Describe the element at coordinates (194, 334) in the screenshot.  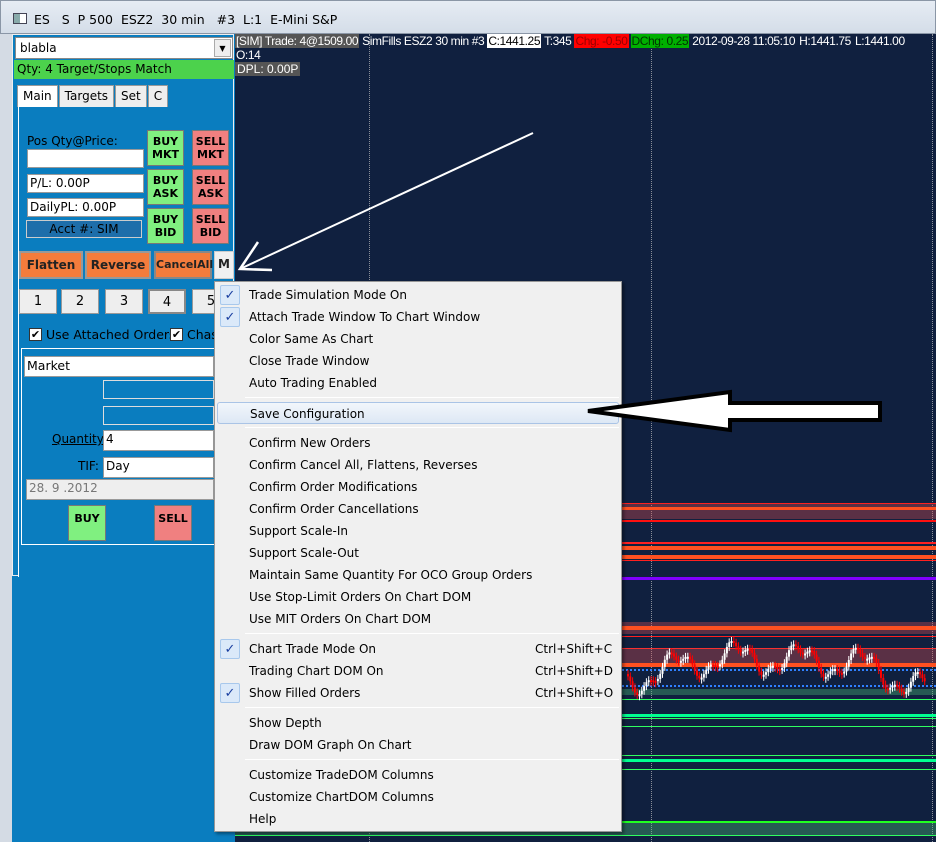
I see `chase-checkbox: ✔ Chas` at that location.